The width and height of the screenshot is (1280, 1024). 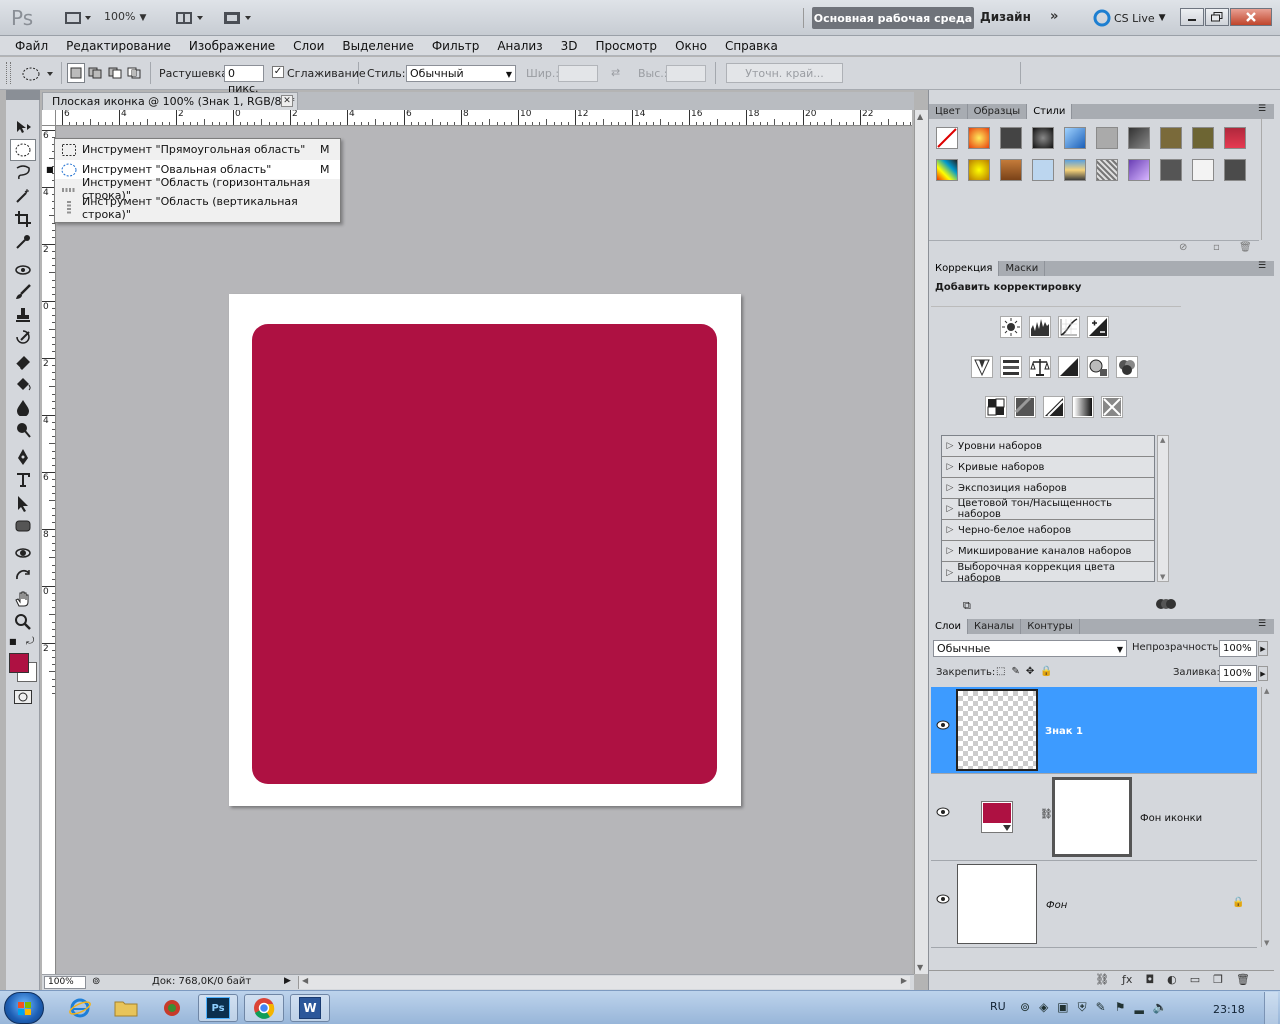 What do you see at coordinates (461, 73) in the screenshot?
I see `style-select: Обычный ▼` at bounding box center [461, 73].